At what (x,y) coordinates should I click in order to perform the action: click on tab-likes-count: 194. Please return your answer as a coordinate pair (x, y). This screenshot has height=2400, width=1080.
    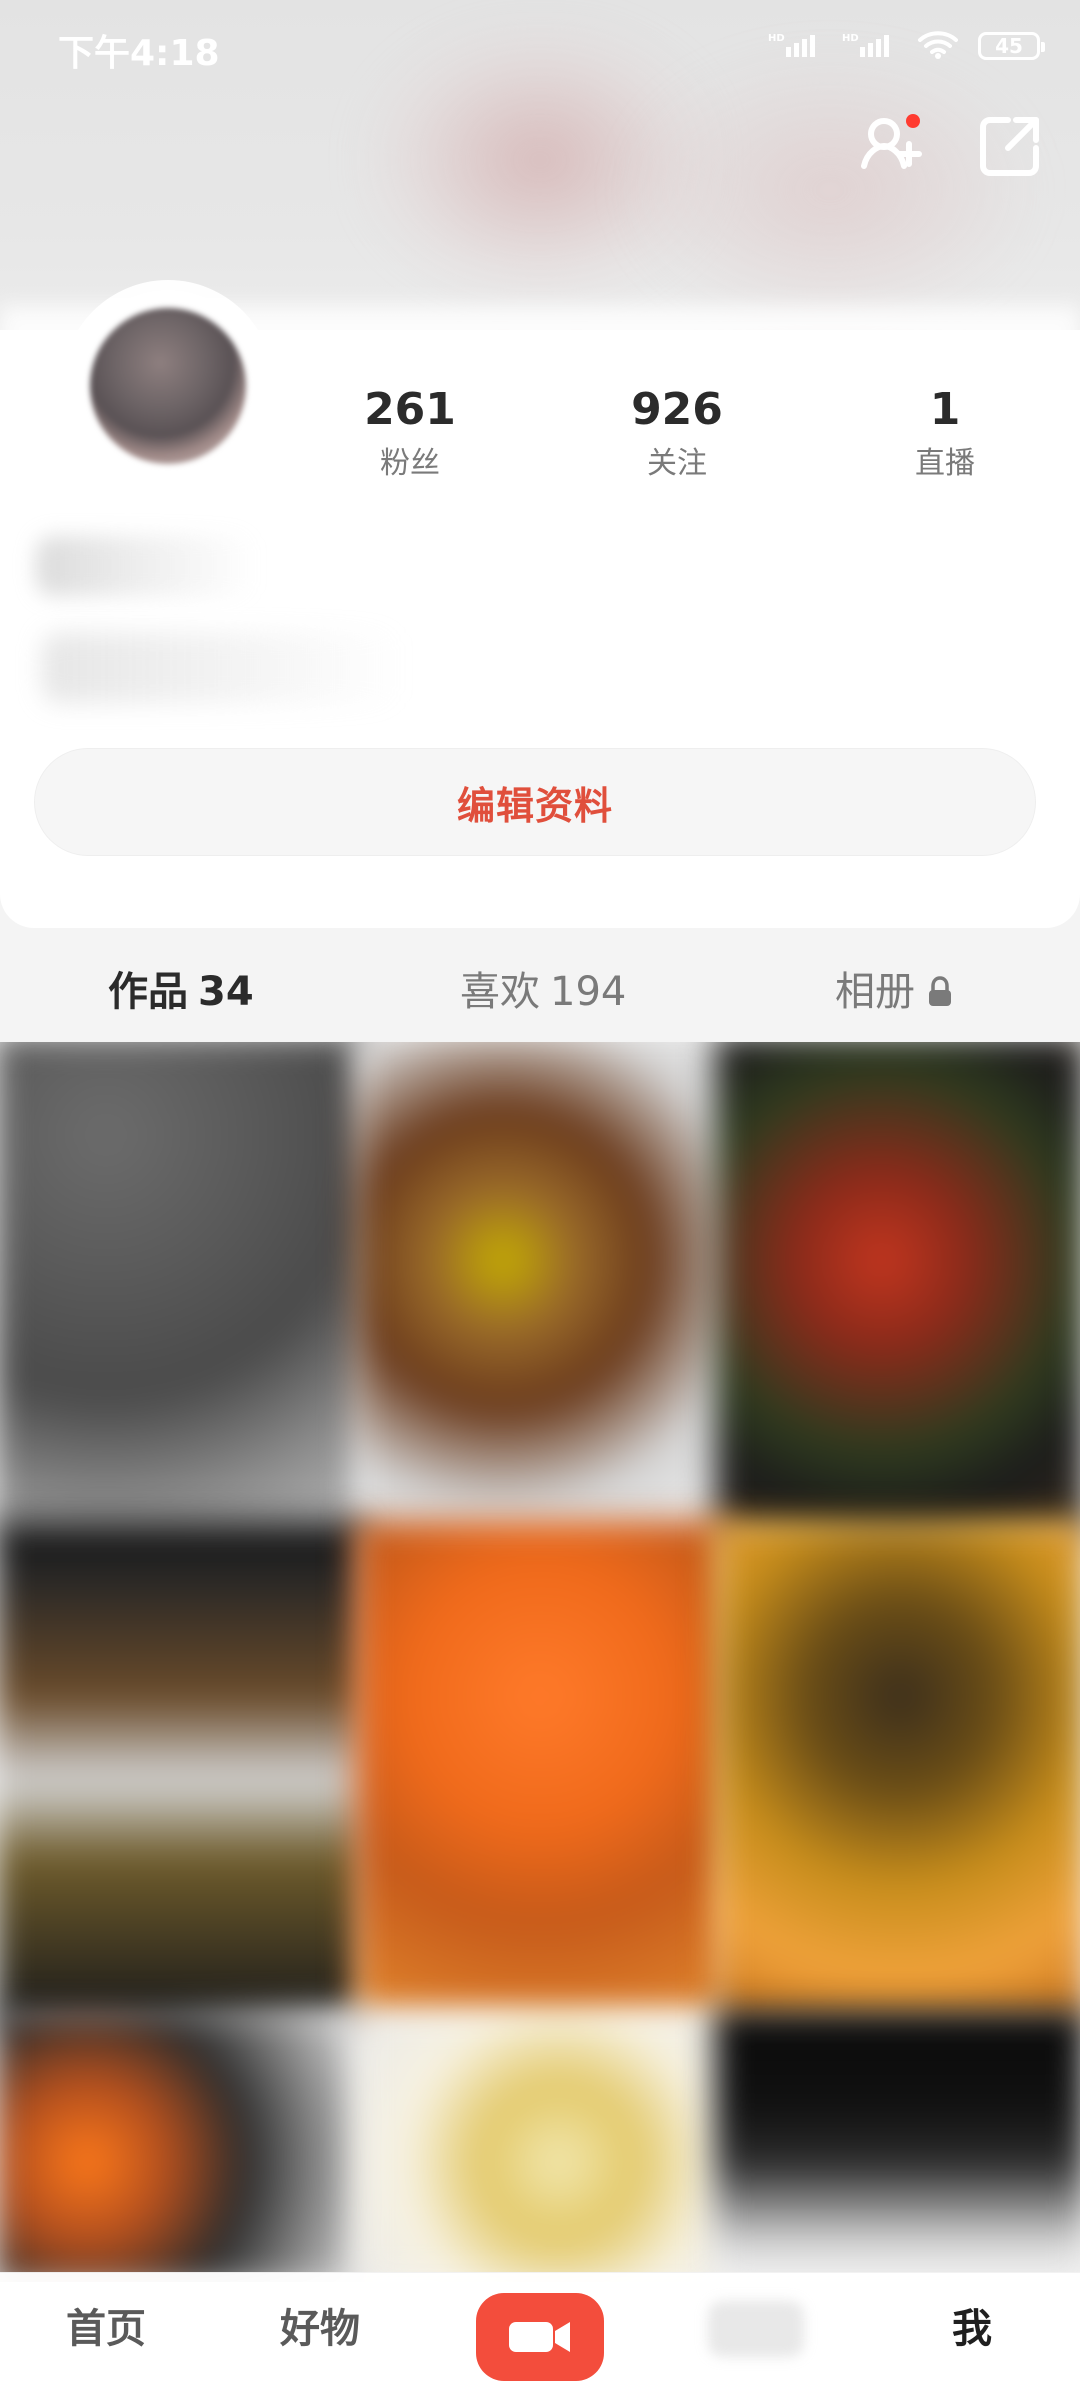
    Looking at the image, I should click on (588, 992).